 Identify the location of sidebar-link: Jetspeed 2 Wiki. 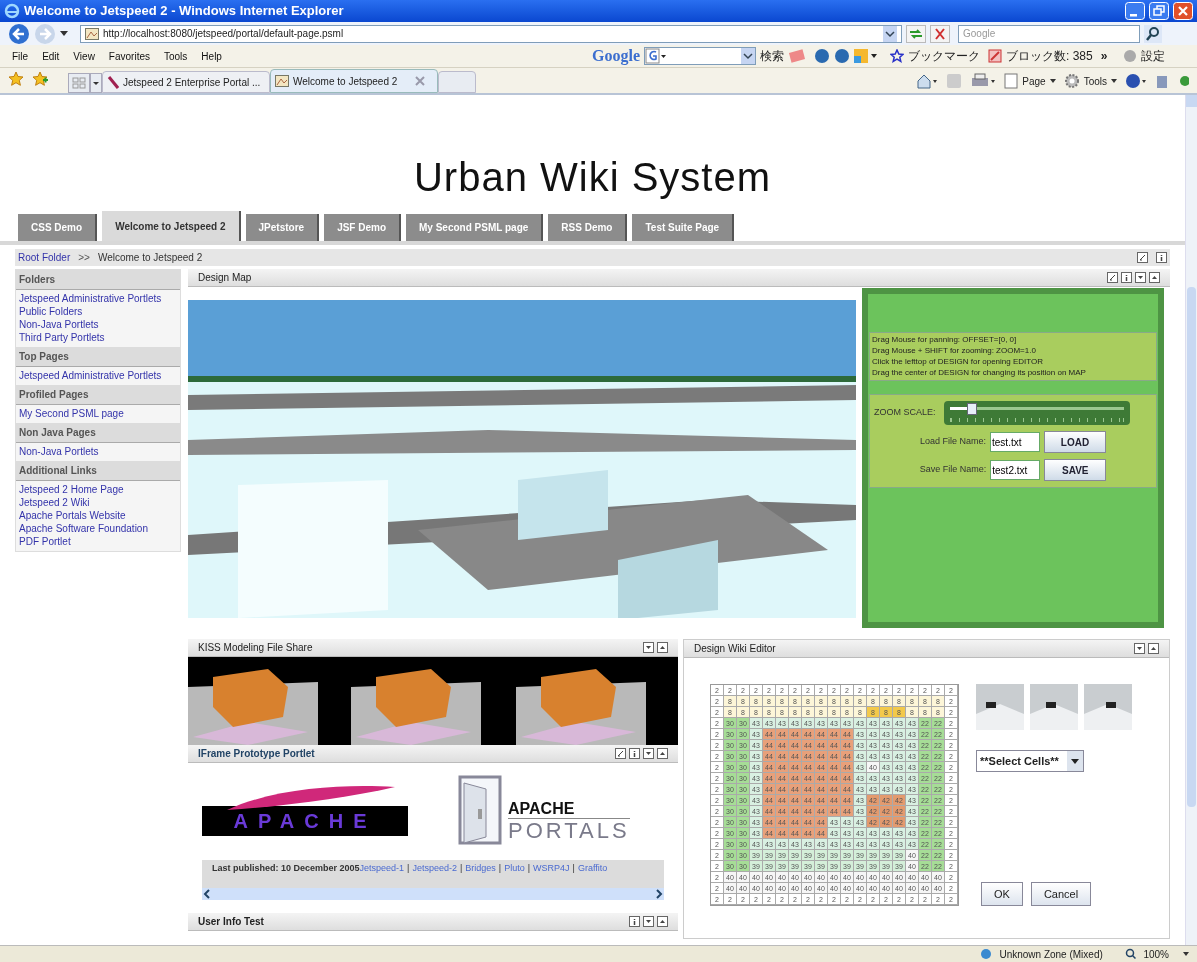
(98, 503).